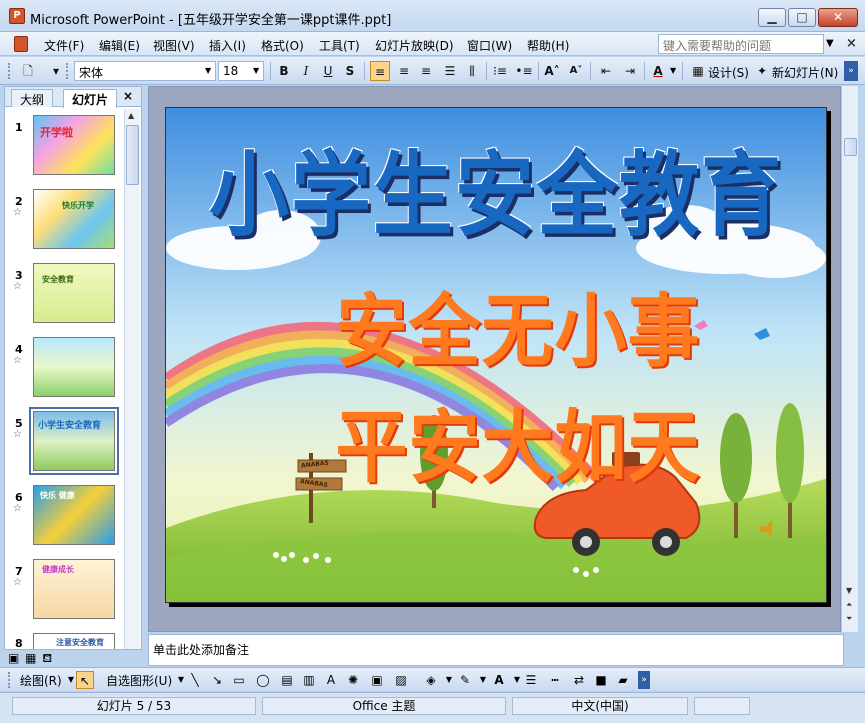  What do you see at coordinates (239, 680) in the screenshot?
I see `rectangle-tool-icon: ▭` at bounding box center [239, 680].